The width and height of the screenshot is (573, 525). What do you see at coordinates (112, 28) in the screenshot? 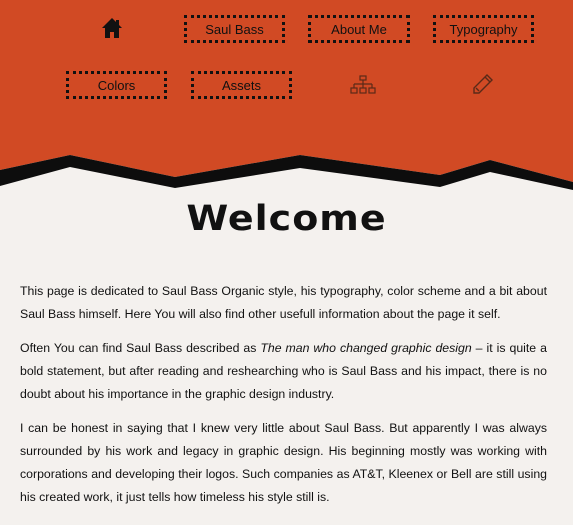
I see `home-icon` at bounding box center [112, 28].